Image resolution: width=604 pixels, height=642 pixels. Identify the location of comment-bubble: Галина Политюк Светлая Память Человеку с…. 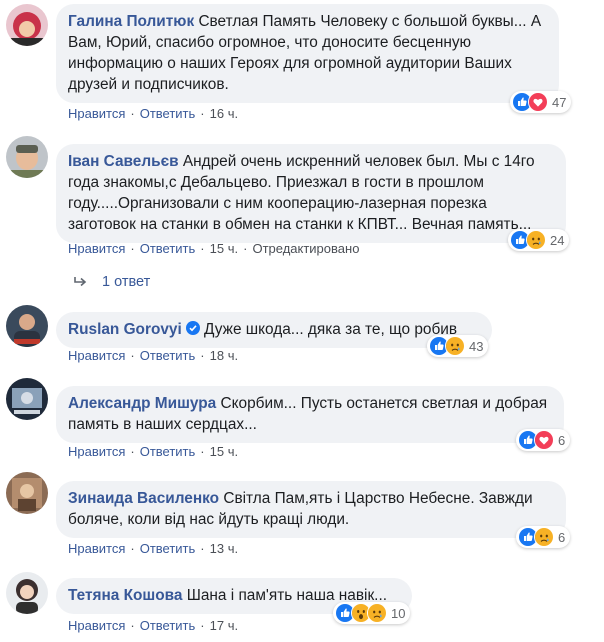
(307, 53).